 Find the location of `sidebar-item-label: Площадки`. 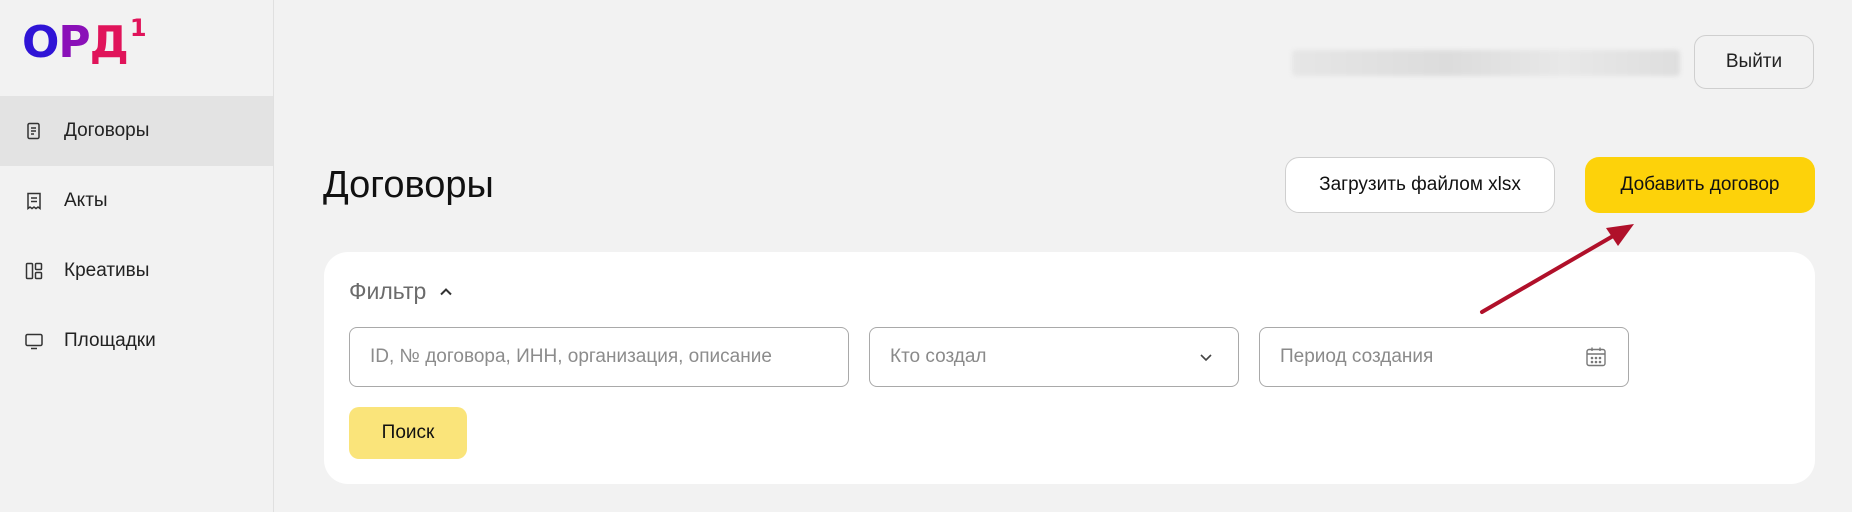

sidebar-item-label: Площадки is located at coordinates (110, 340).